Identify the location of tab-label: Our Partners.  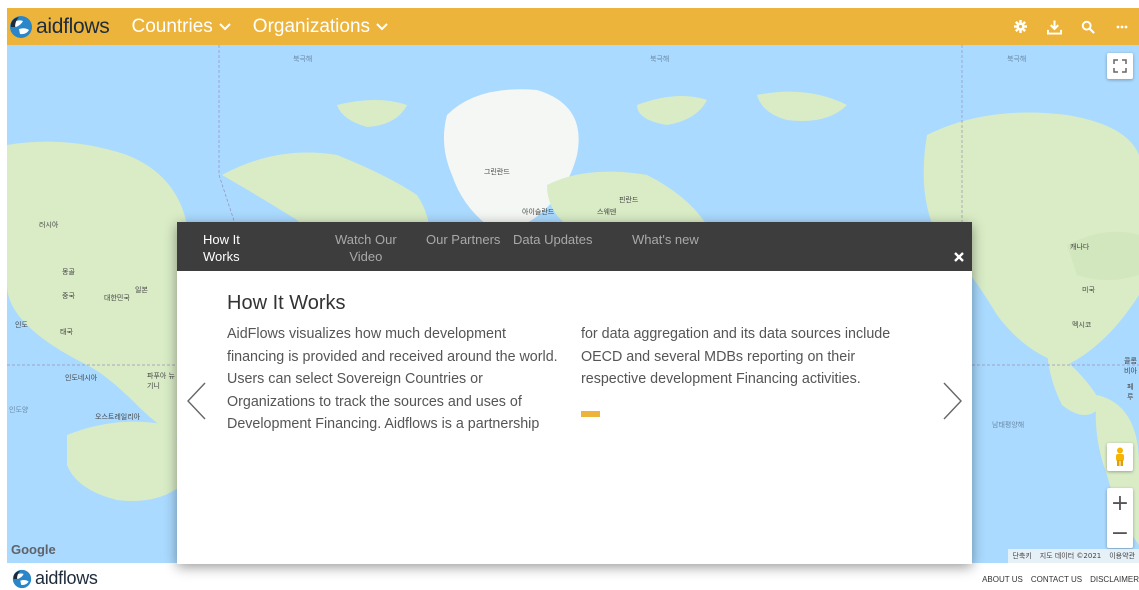
(463, 239).